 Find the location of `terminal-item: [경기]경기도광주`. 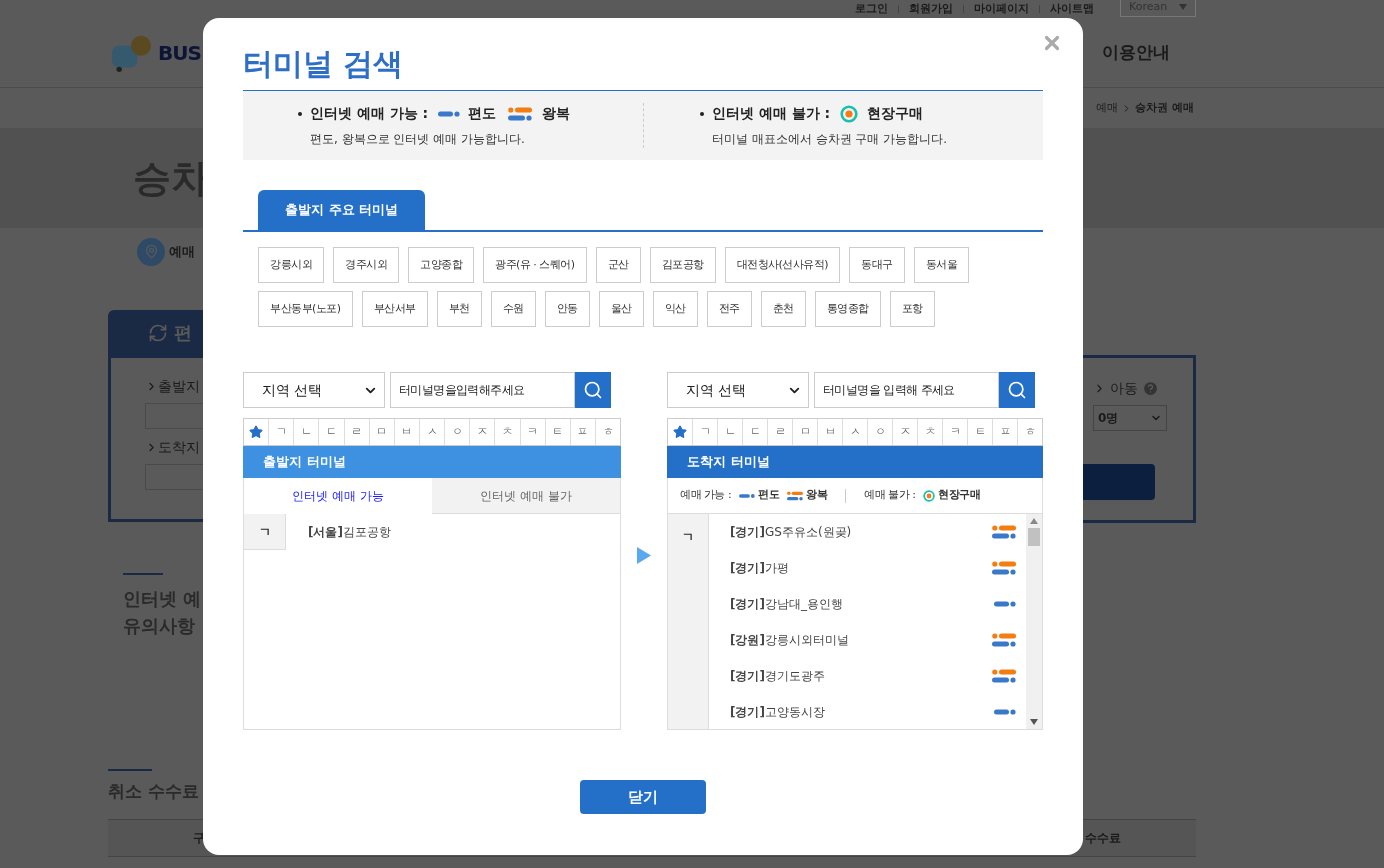

terminal-item: [경기]경기도광주 is located at coordinates (867, 676).